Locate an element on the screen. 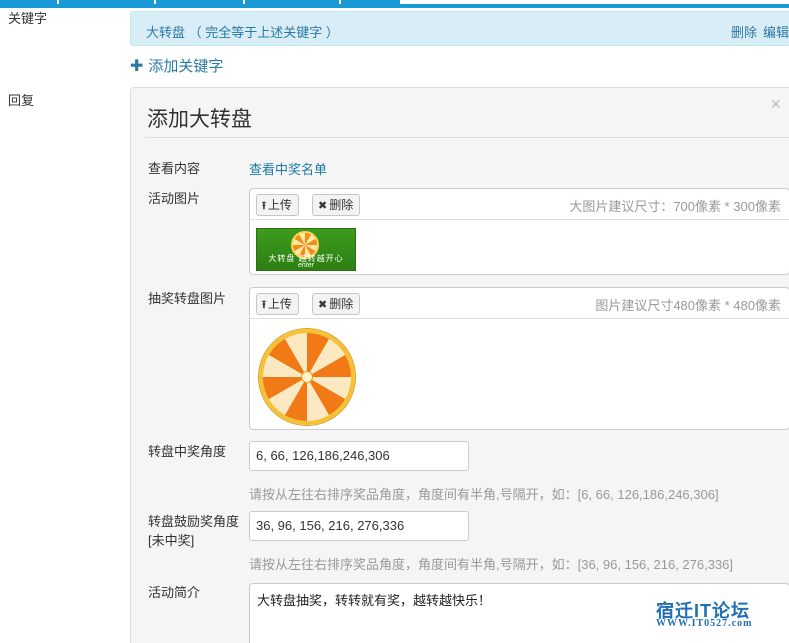 This screenshot has height=643, width=789. wheel-image-delete-button: ✖ 删除 is located at coordinates (336, 304).